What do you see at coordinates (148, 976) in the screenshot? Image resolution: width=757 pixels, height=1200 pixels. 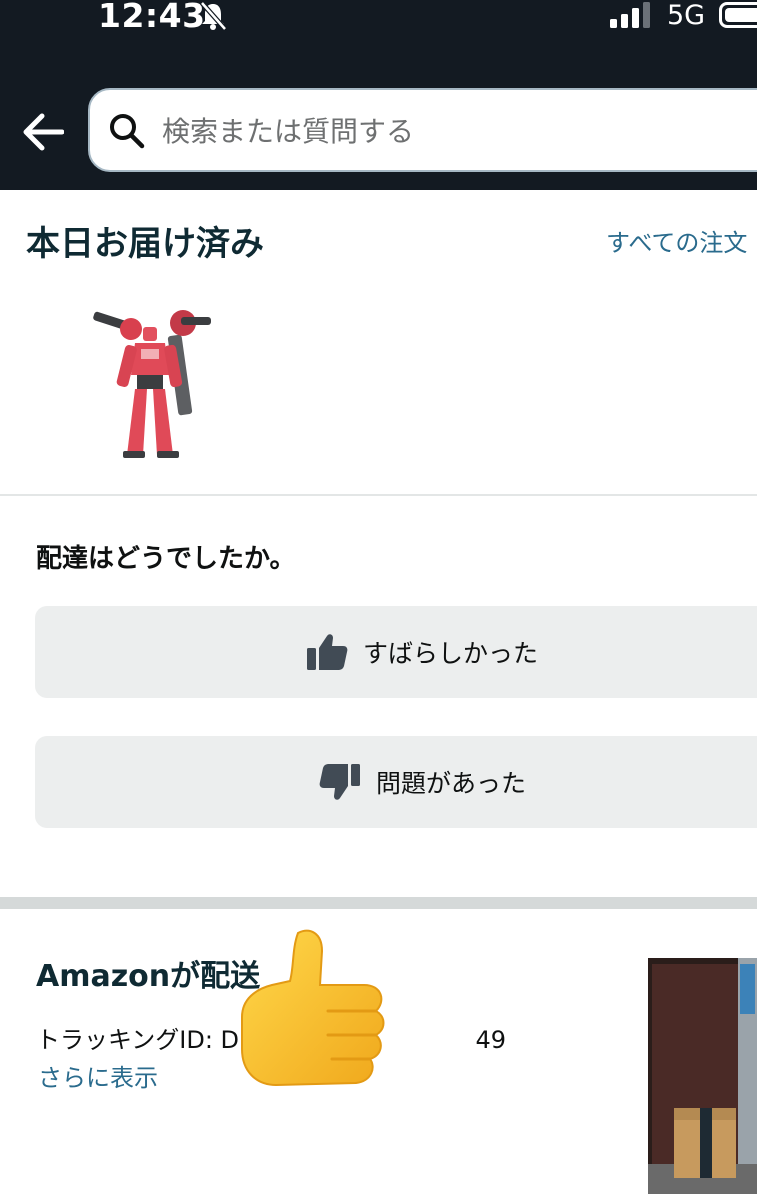 I see `shipped-by-title: Amazonが配送` at bounding box center [148, 976].